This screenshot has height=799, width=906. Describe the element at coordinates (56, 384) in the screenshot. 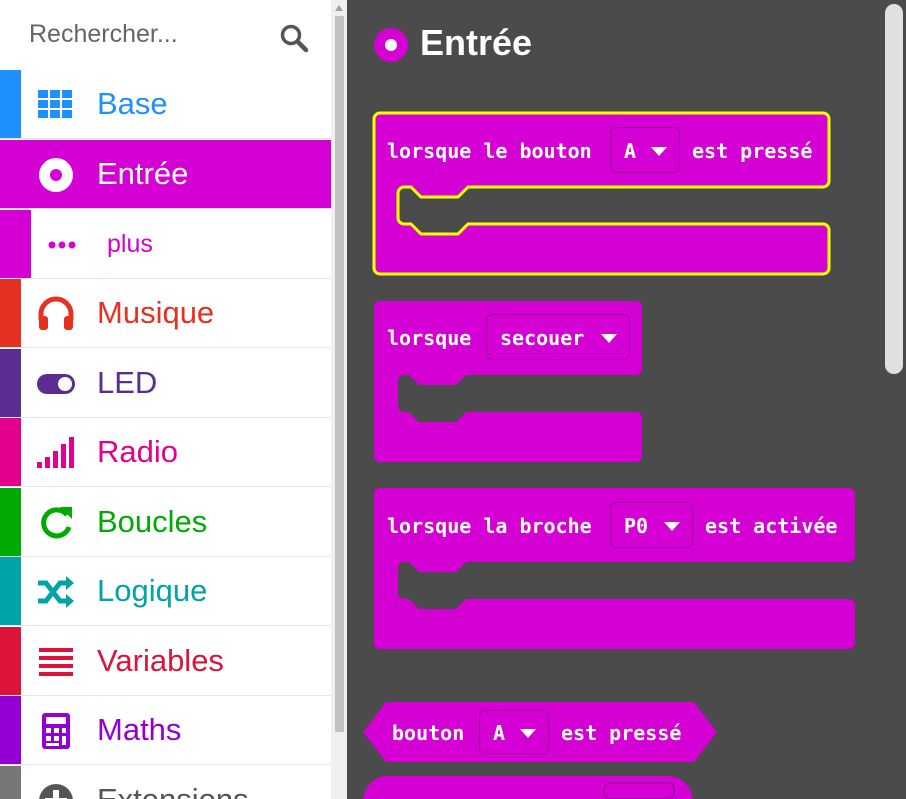

I see `toggle-icon` at that location.